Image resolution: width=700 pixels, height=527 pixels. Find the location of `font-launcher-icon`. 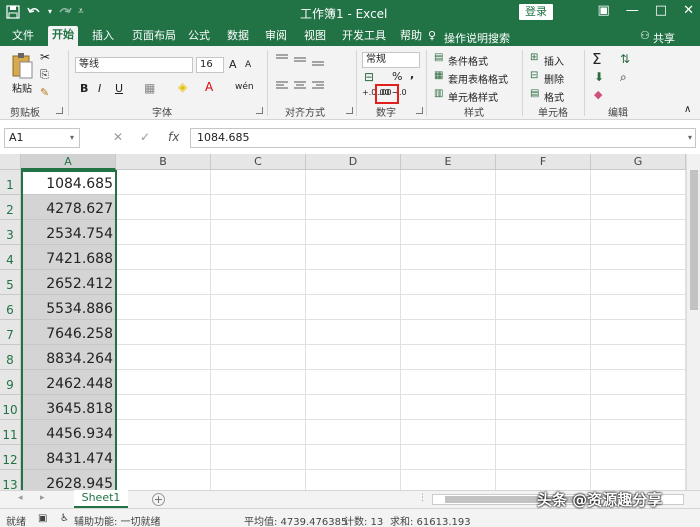

font-launcher-icon is located at coordinates (259, 110).